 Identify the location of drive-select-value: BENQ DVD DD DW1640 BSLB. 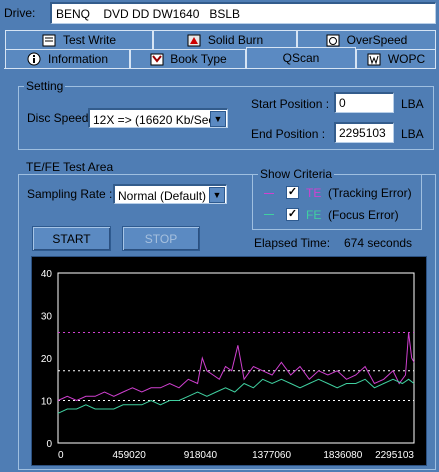
(148, 14).